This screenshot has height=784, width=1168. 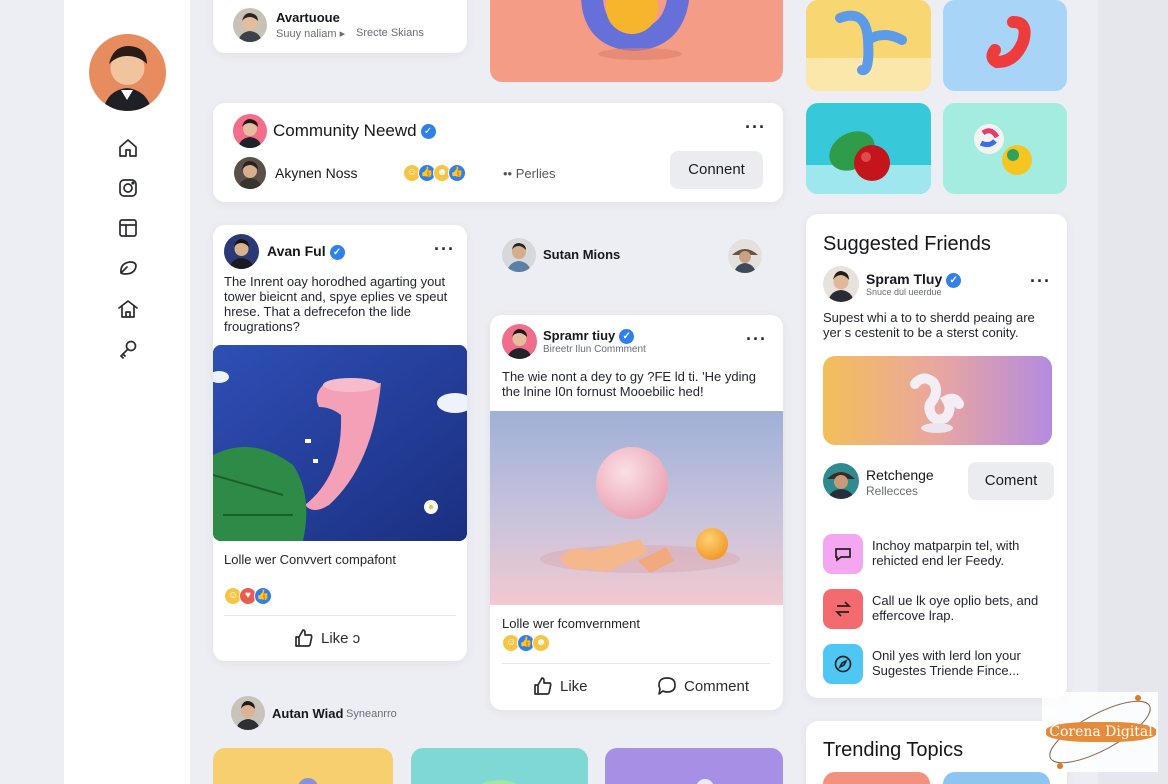 What do you see at coordinates (434, 174) in the screenshot?
I see `reaction-icons: ☺ 👍 ☻ 👍` at bounding box center [434, 174].